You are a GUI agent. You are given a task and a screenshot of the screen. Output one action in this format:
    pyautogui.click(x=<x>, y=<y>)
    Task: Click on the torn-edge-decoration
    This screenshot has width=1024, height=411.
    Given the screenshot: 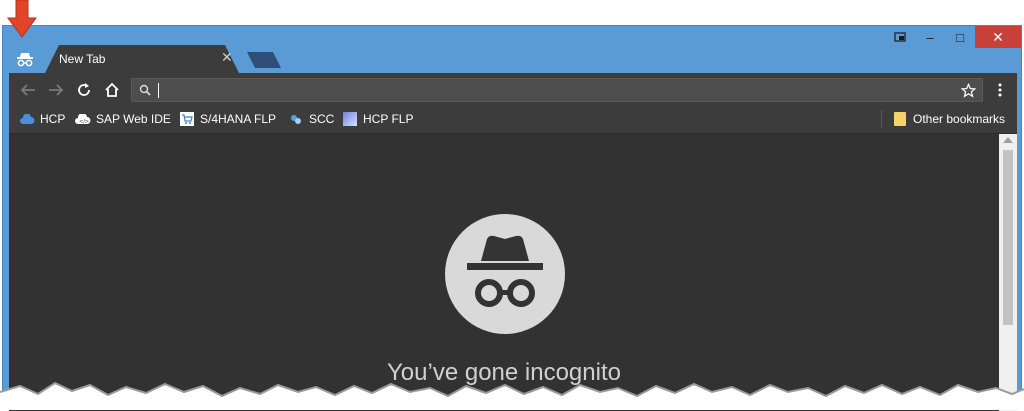 What is the action you would take?
    pyautogui.click(x=512, y=395)
    